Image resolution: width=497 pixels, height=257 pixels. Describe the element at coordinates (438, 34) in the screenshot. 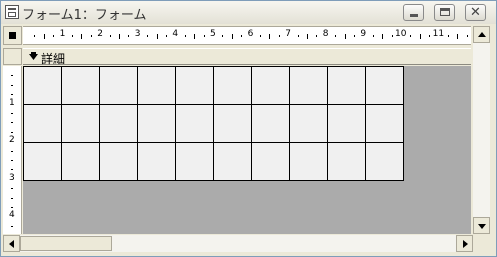

I see `ruler-label: 11` at that location.